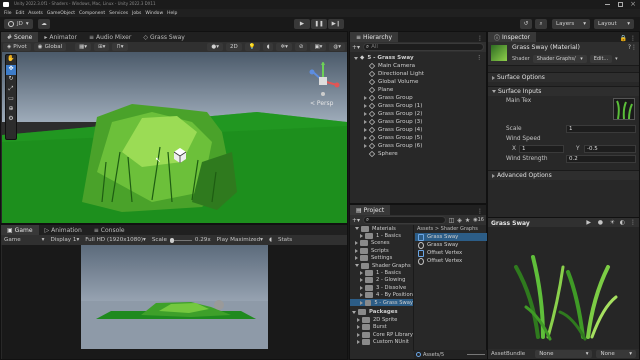 The height and width of the screenshot is (360, 640). What do you see at coordinates (118, 13) in the screenshot?
I see `menu-services: Services` at bounding box center [118, 13].